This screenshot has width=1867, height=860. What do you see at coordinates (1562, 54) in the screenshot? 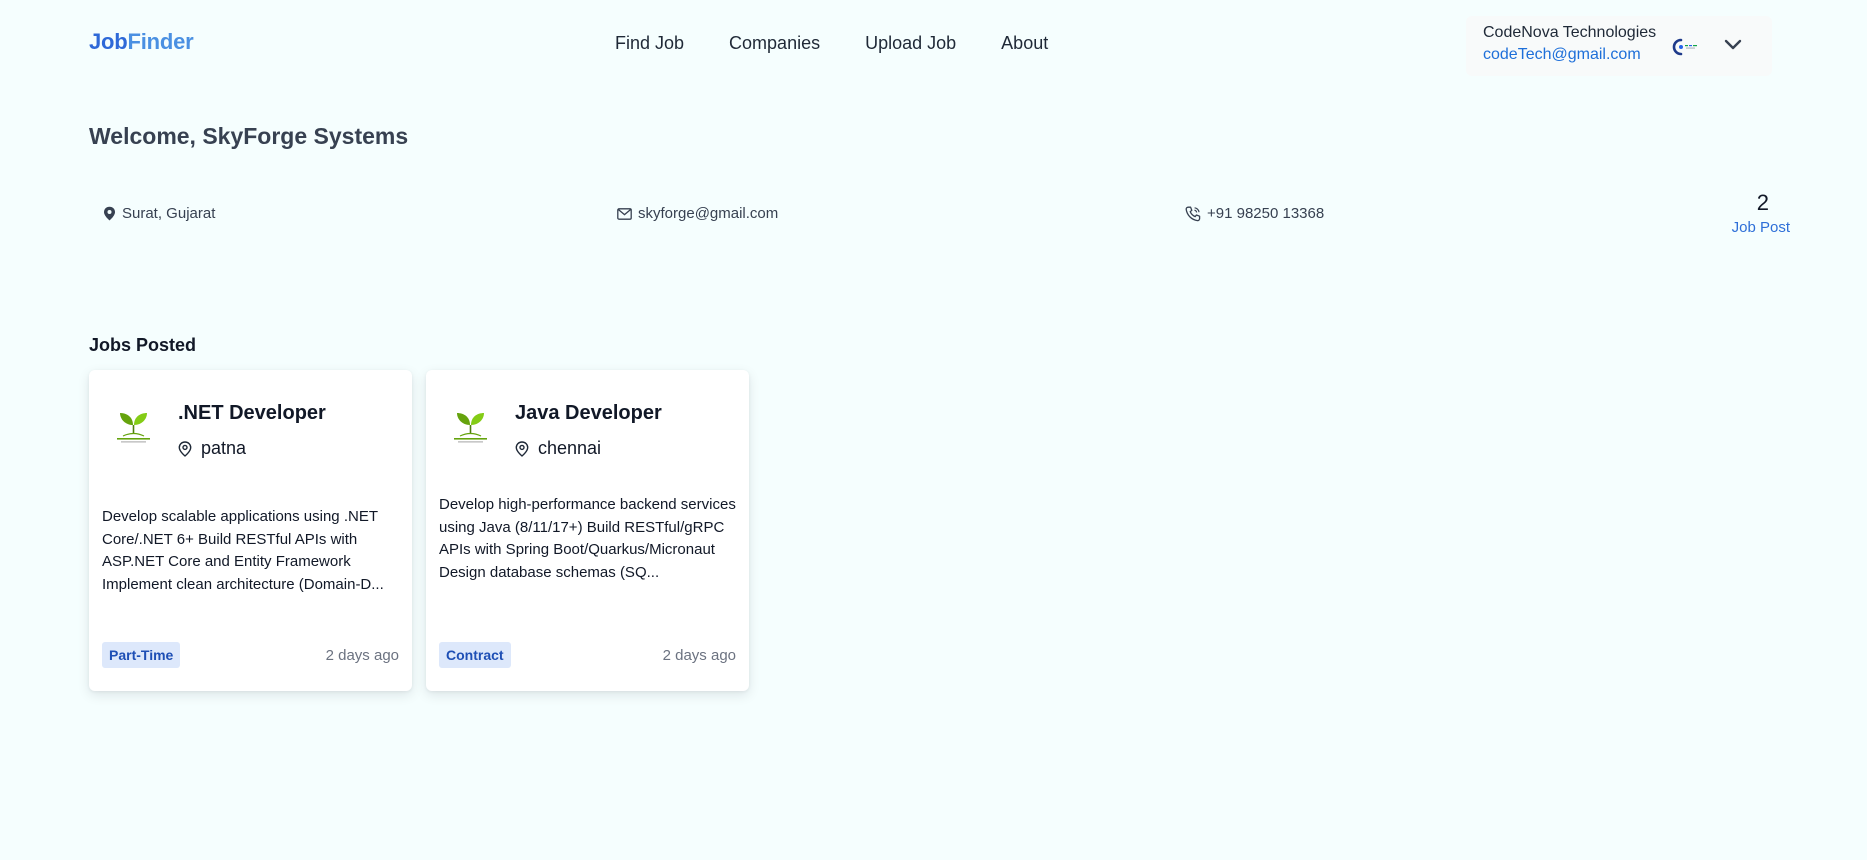
I see `user-email: codeTech@gmail.com` at bounding box center [1562, 54].